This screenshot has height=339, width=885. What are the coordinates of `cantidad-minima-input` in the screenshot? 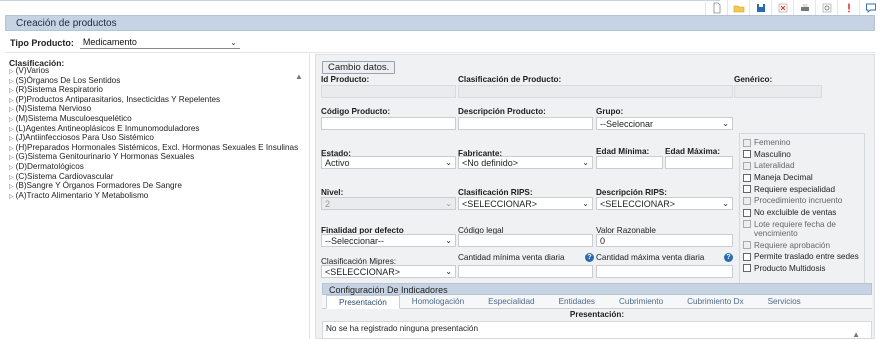 It's located at (525, 271).